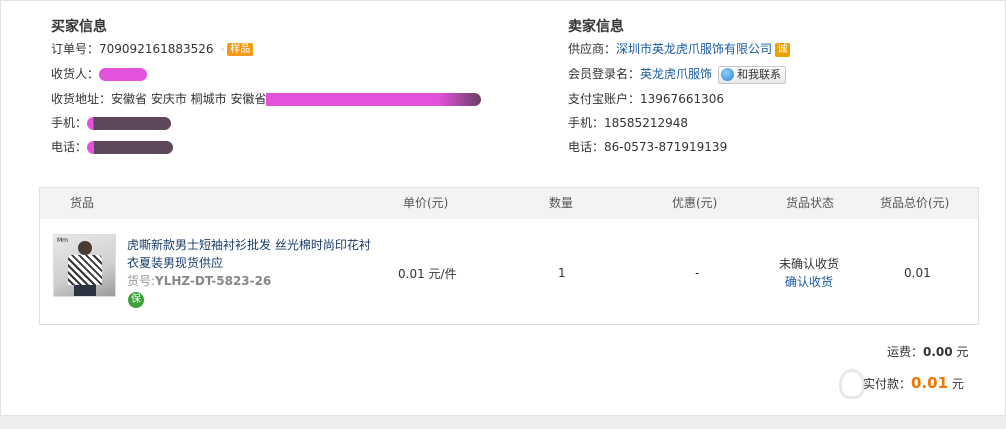 Image resolution: width=1006 pixels, height=429 pixels. What do you see at coordinates (503, 422) in the screenshot?
I see `page-bottom-strip` at bounding box center [503, 422].